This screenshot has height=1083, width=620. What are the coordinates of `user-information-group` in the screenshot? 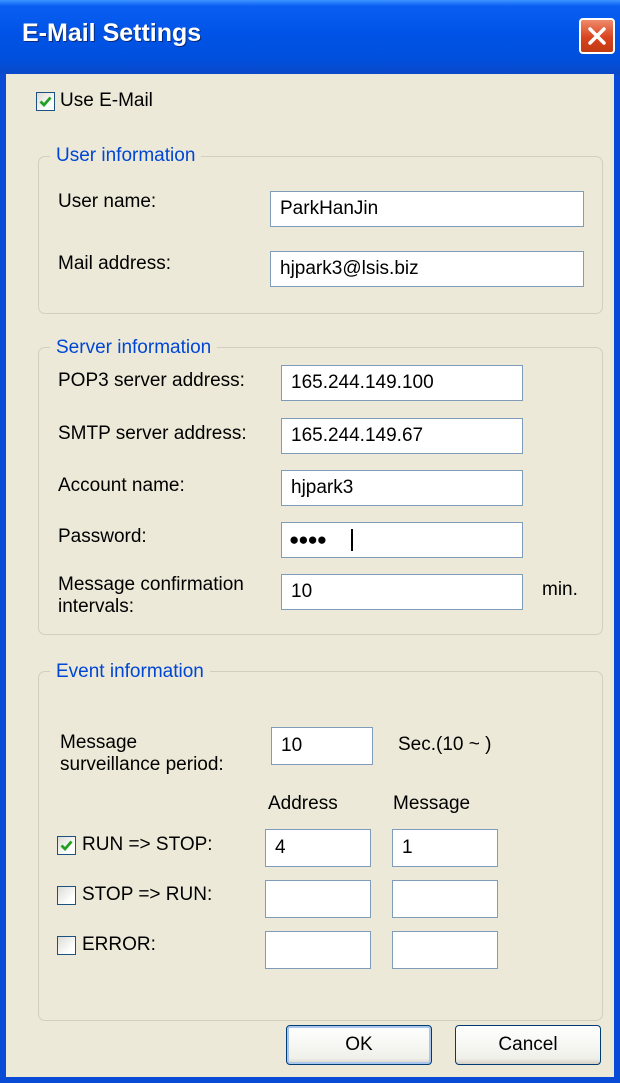 It's located at (320, 235).